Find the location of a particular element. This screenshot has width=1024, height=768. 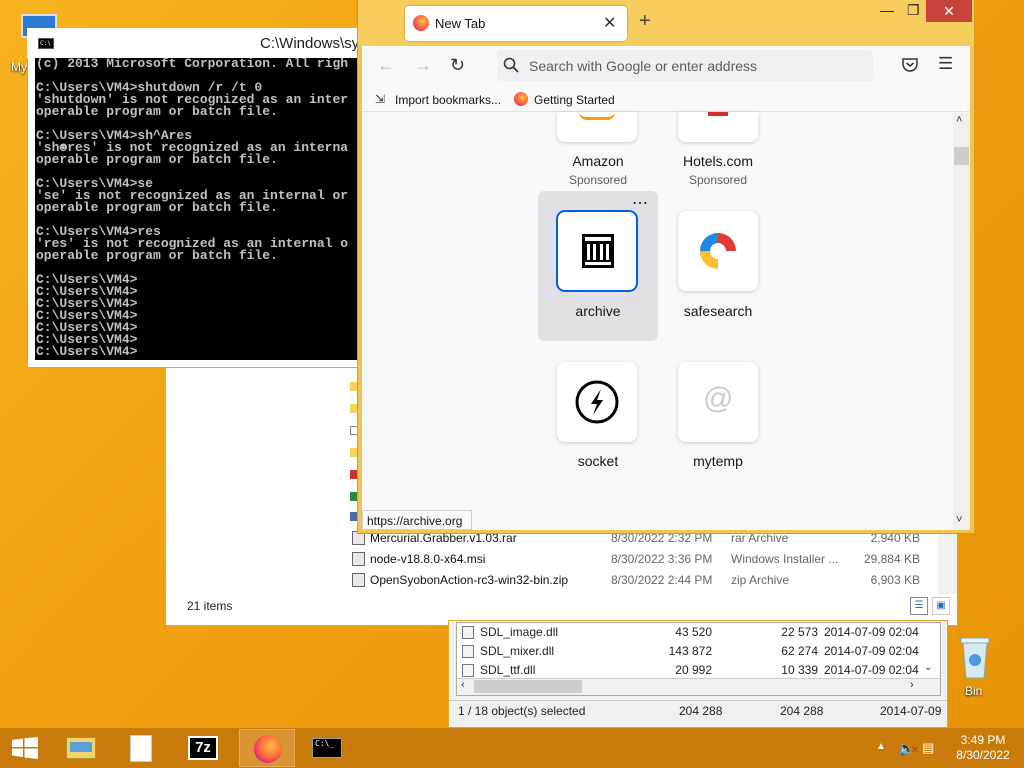

details-view-button: ☰ is located at coordinates (919, 606).